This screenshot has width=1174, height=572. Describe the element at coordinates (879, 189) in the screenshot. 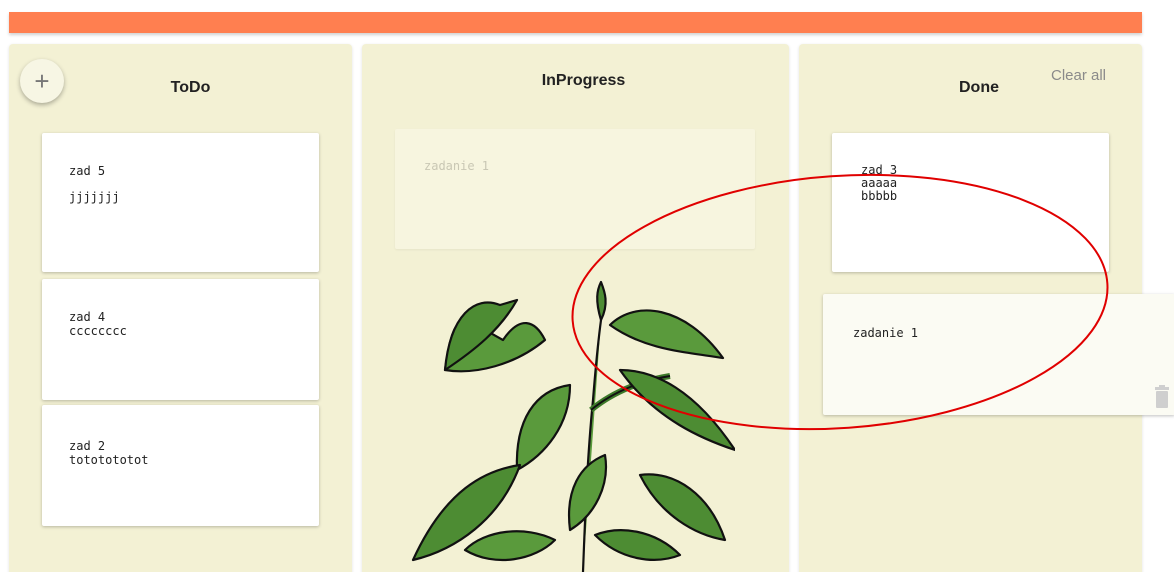

I see `card-body: aaaaa bbbbb` at that location.